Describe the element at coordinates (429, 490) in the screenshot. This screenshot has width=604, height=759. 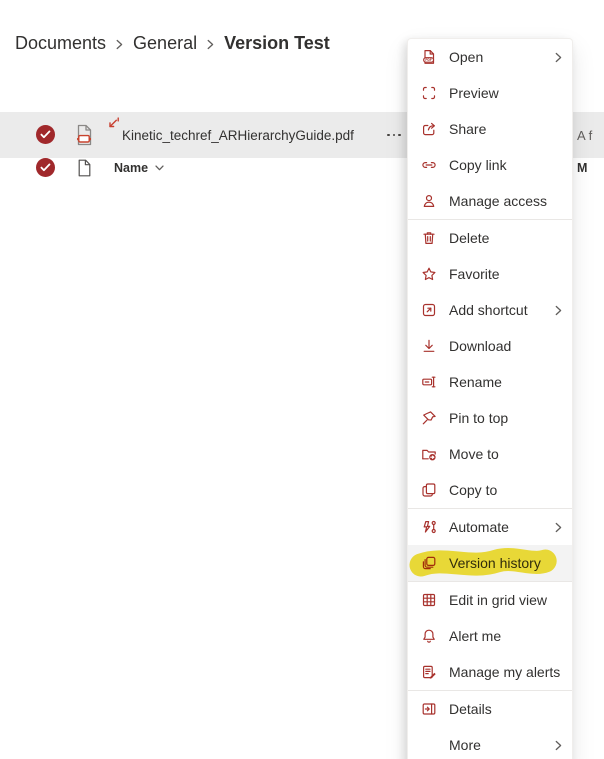
I see `copy-icon` at that location.